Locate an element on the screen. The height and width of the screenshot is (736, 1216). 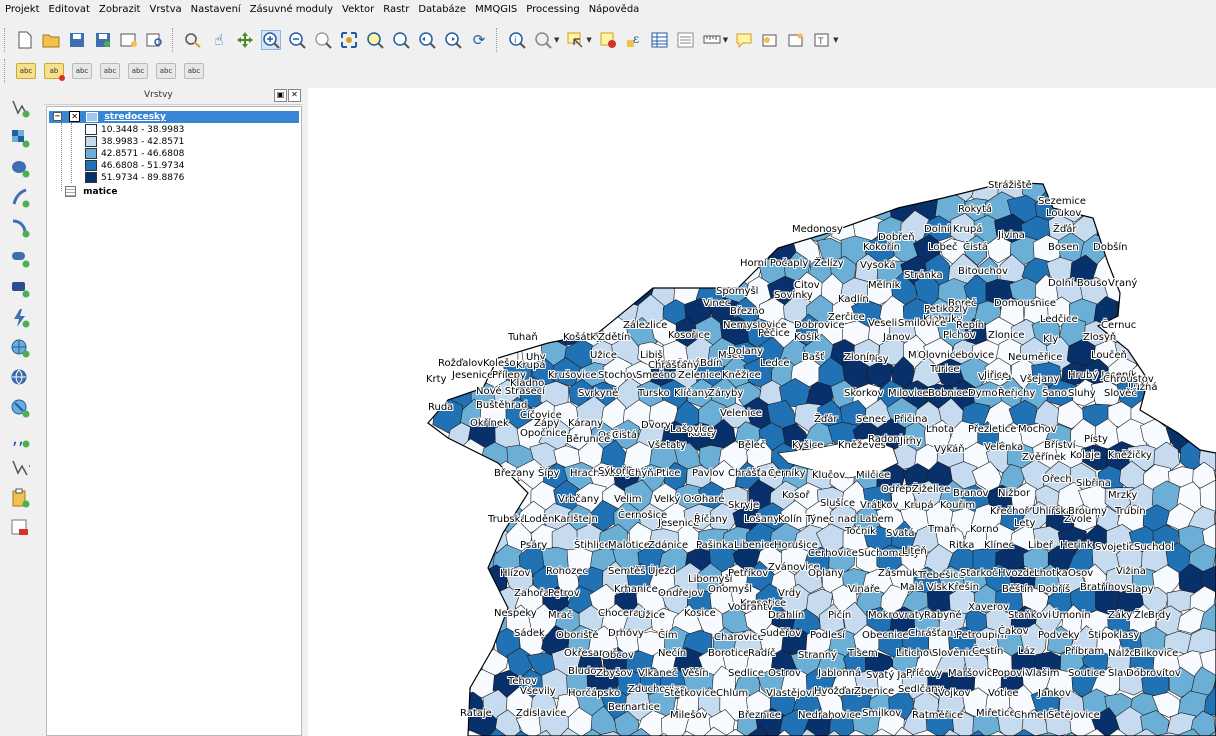
add-raster-layer-button is located at coordinates (20, 138).